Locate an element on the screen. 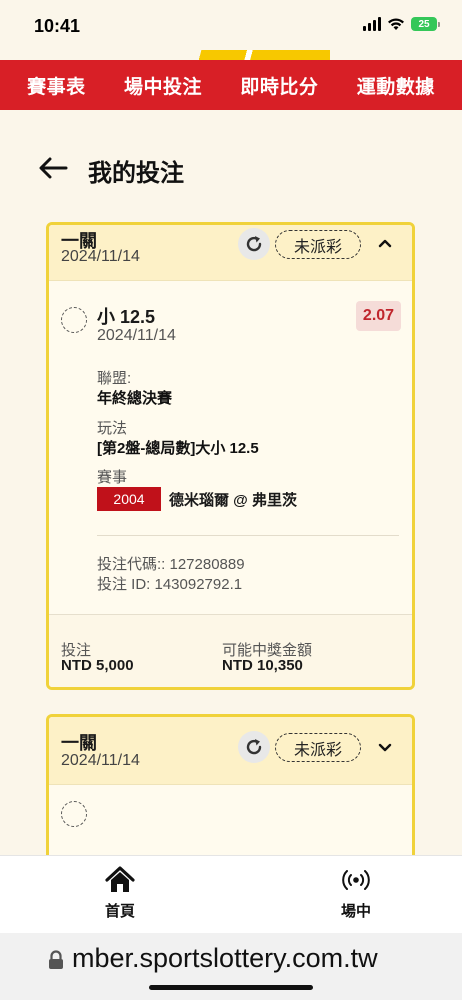  page-header: 我的投注 is located at coordinates (231, 168).